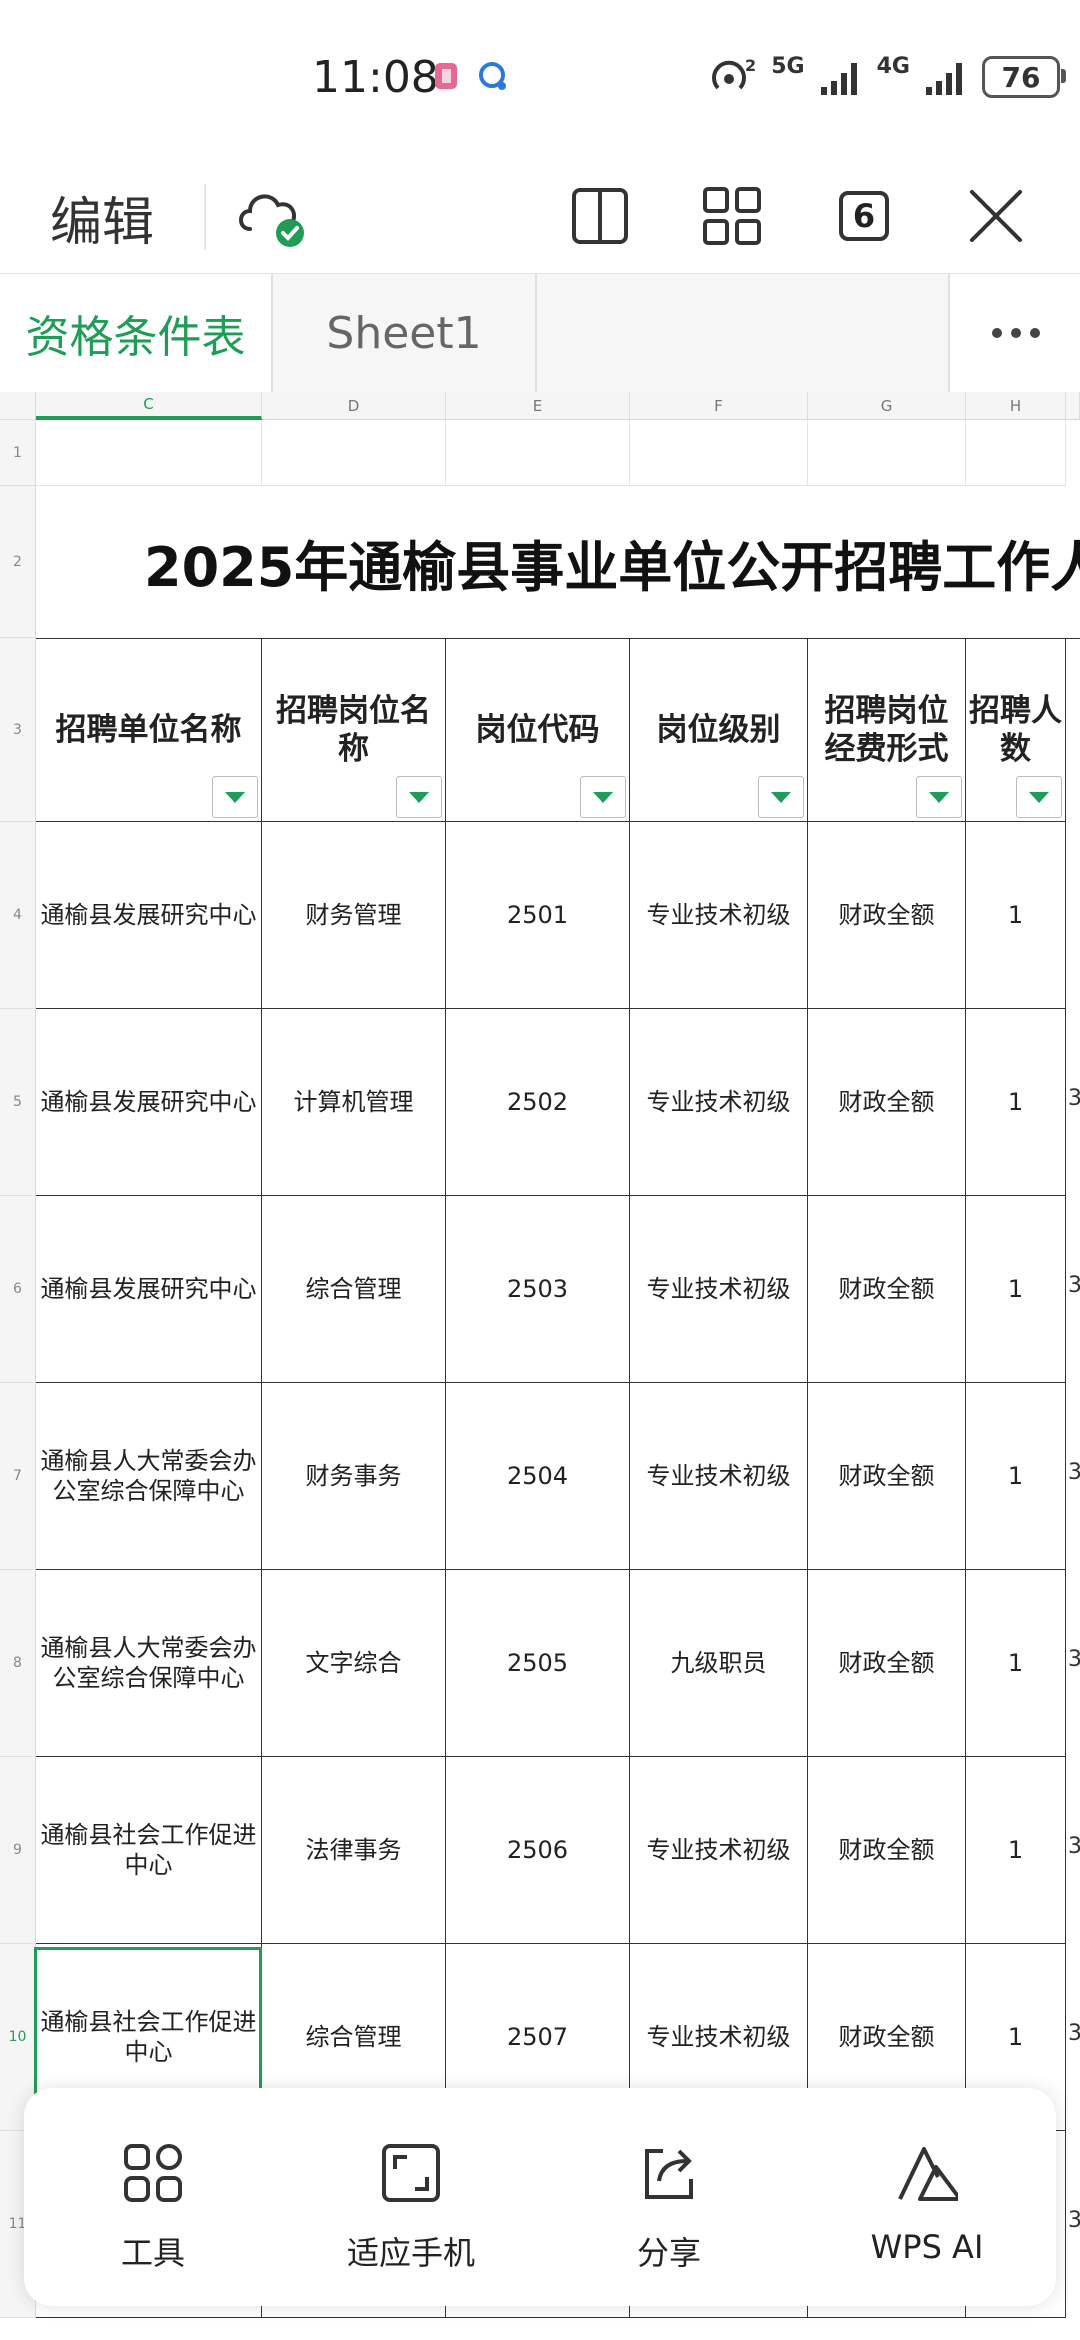 Image resolution: width=1080 pixels, height=2340 pixels. I want to click on data-cell: 法律事务, so click(354, 1850).